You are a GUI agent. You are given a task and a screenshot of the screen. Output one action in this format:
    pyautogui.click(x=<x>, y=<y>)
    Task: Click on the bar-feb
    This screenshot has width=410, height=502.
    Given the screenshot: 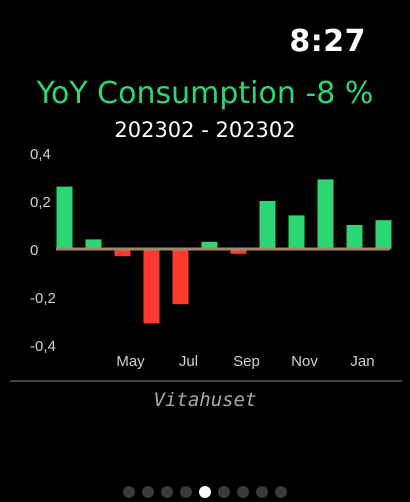 What is the action you would take?
    pyautogui.click(x=383, y=234)
    